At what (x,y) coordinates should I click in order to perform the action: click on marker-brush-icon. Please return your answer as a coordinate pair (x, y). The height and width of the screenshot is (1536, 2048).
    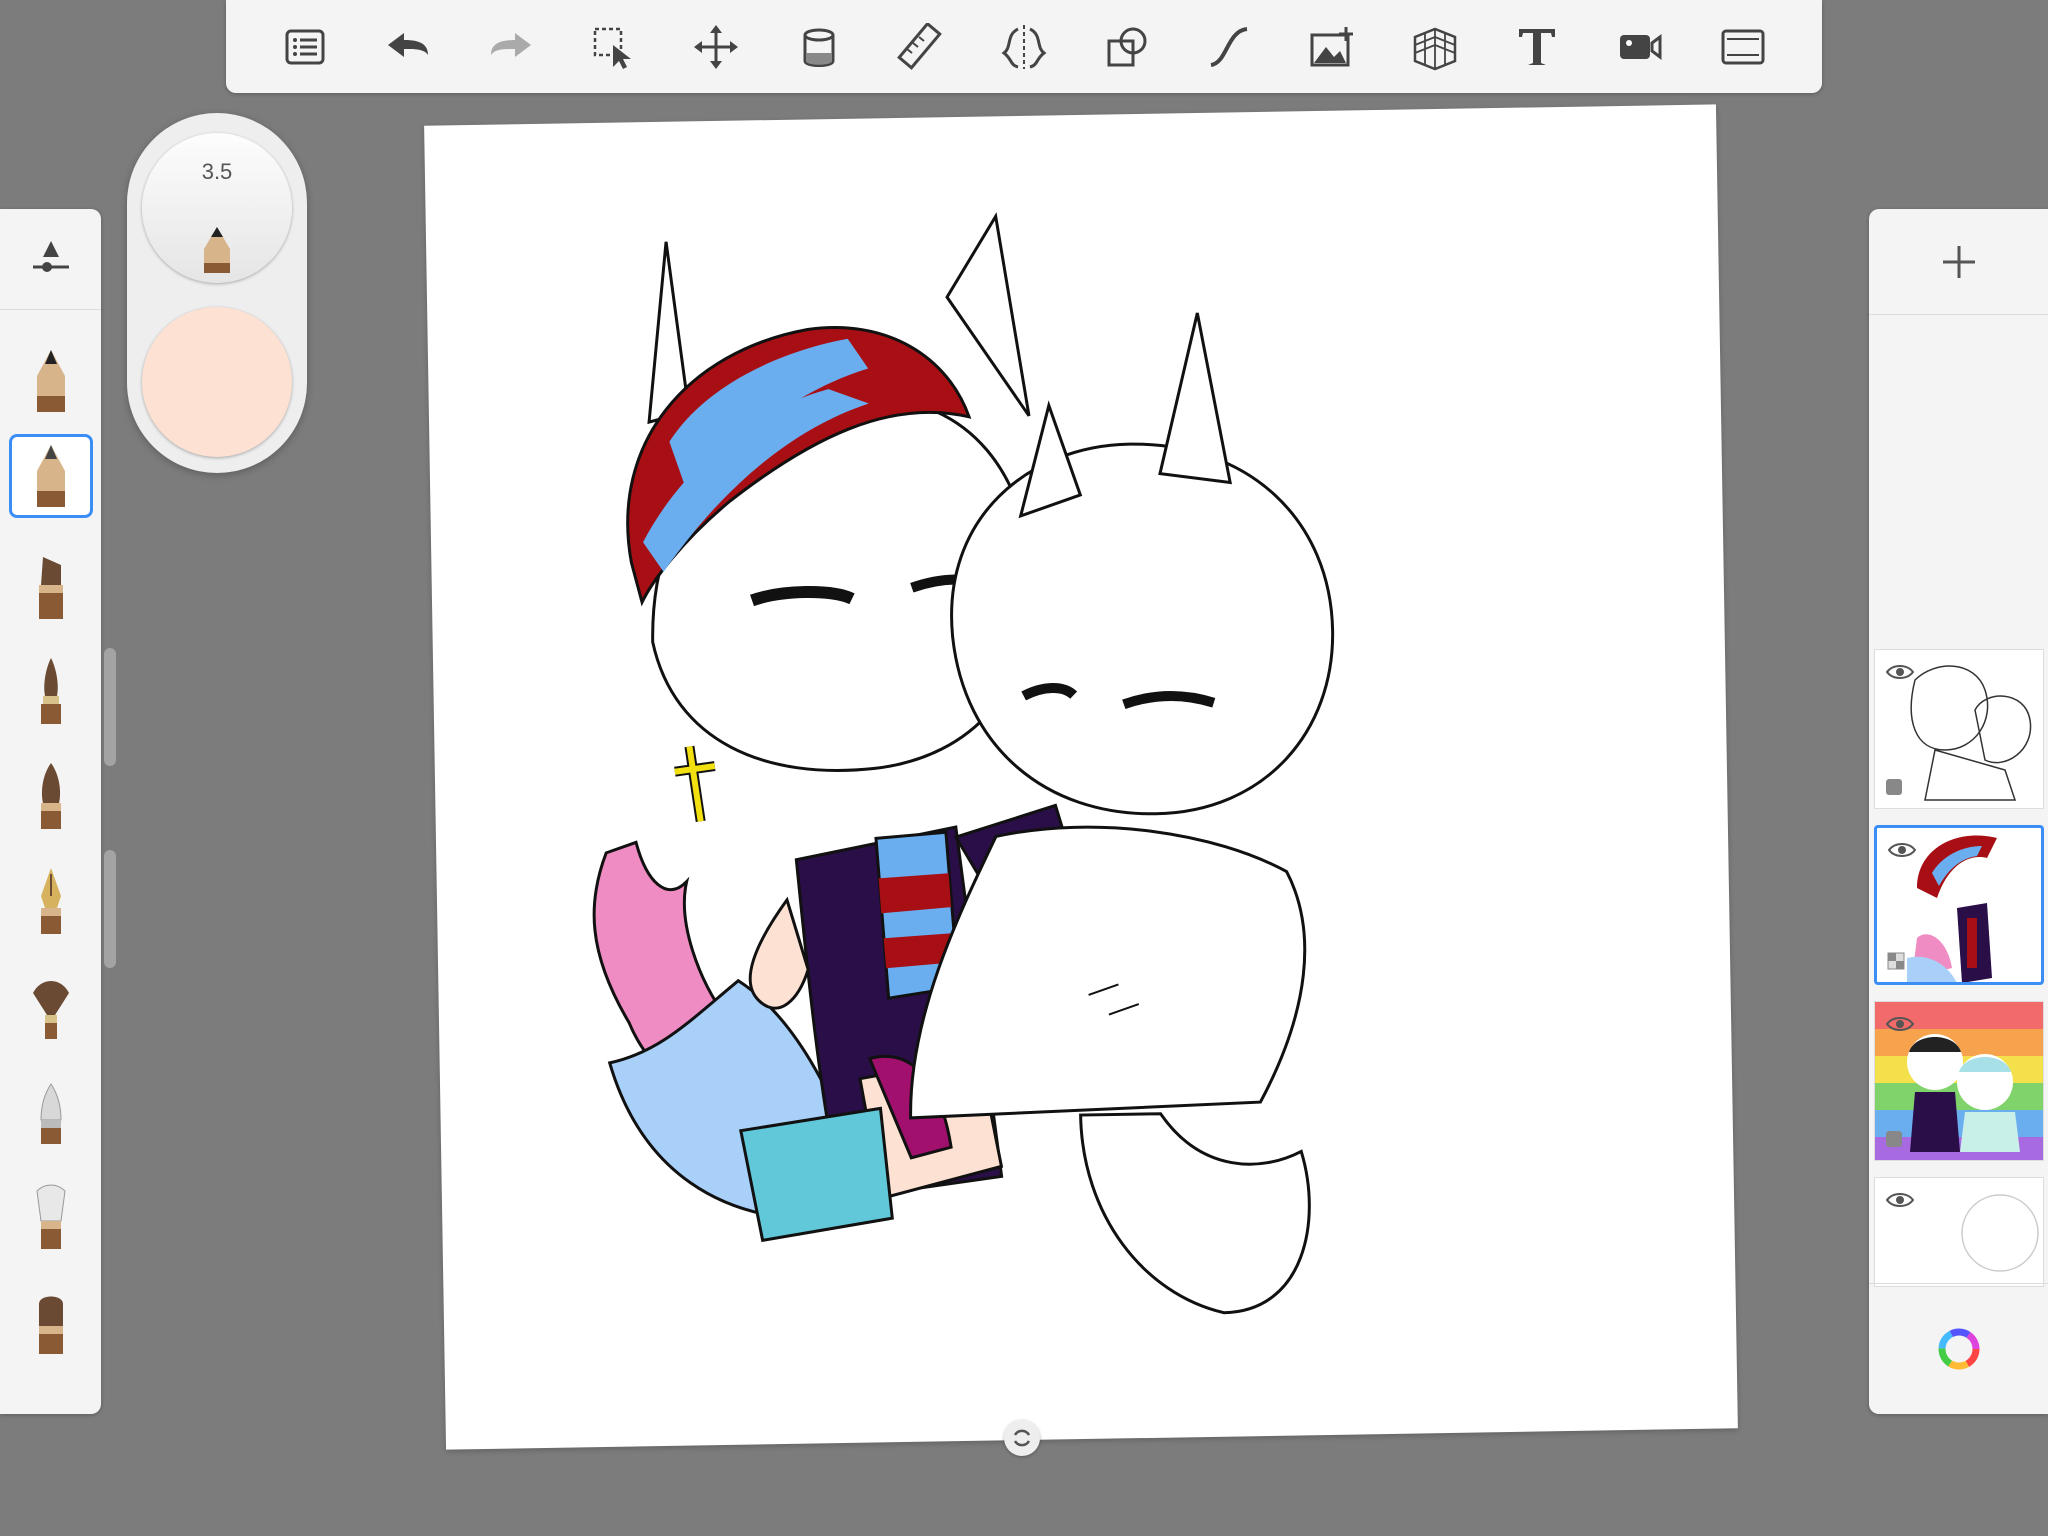
    Looking at the image, I should click on (51, 588).